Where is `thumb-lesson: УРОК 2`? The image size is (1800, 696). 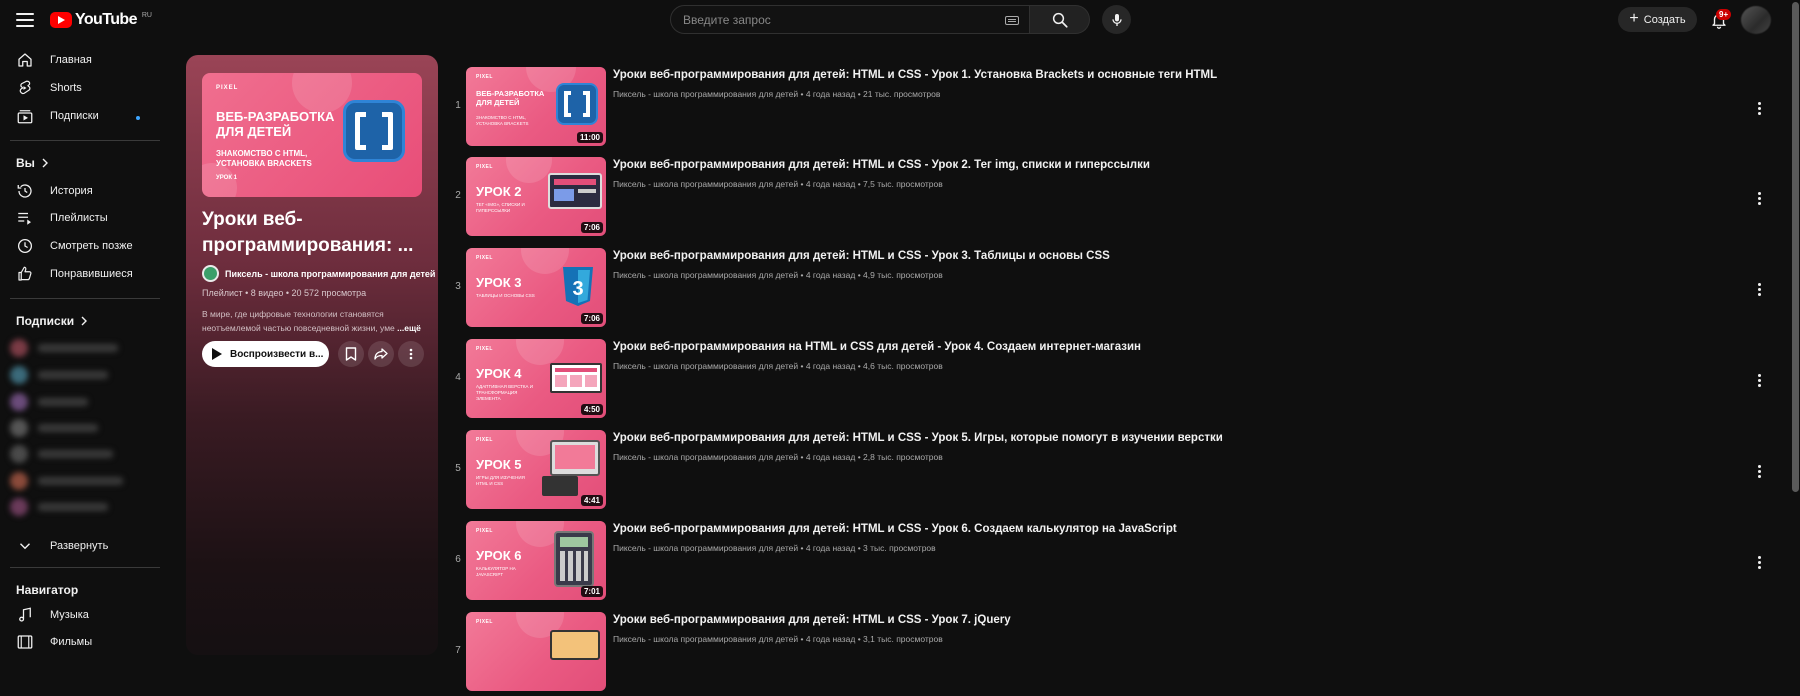
thumb-lesson: УРОК 2 is located at coordinates (499, 191).